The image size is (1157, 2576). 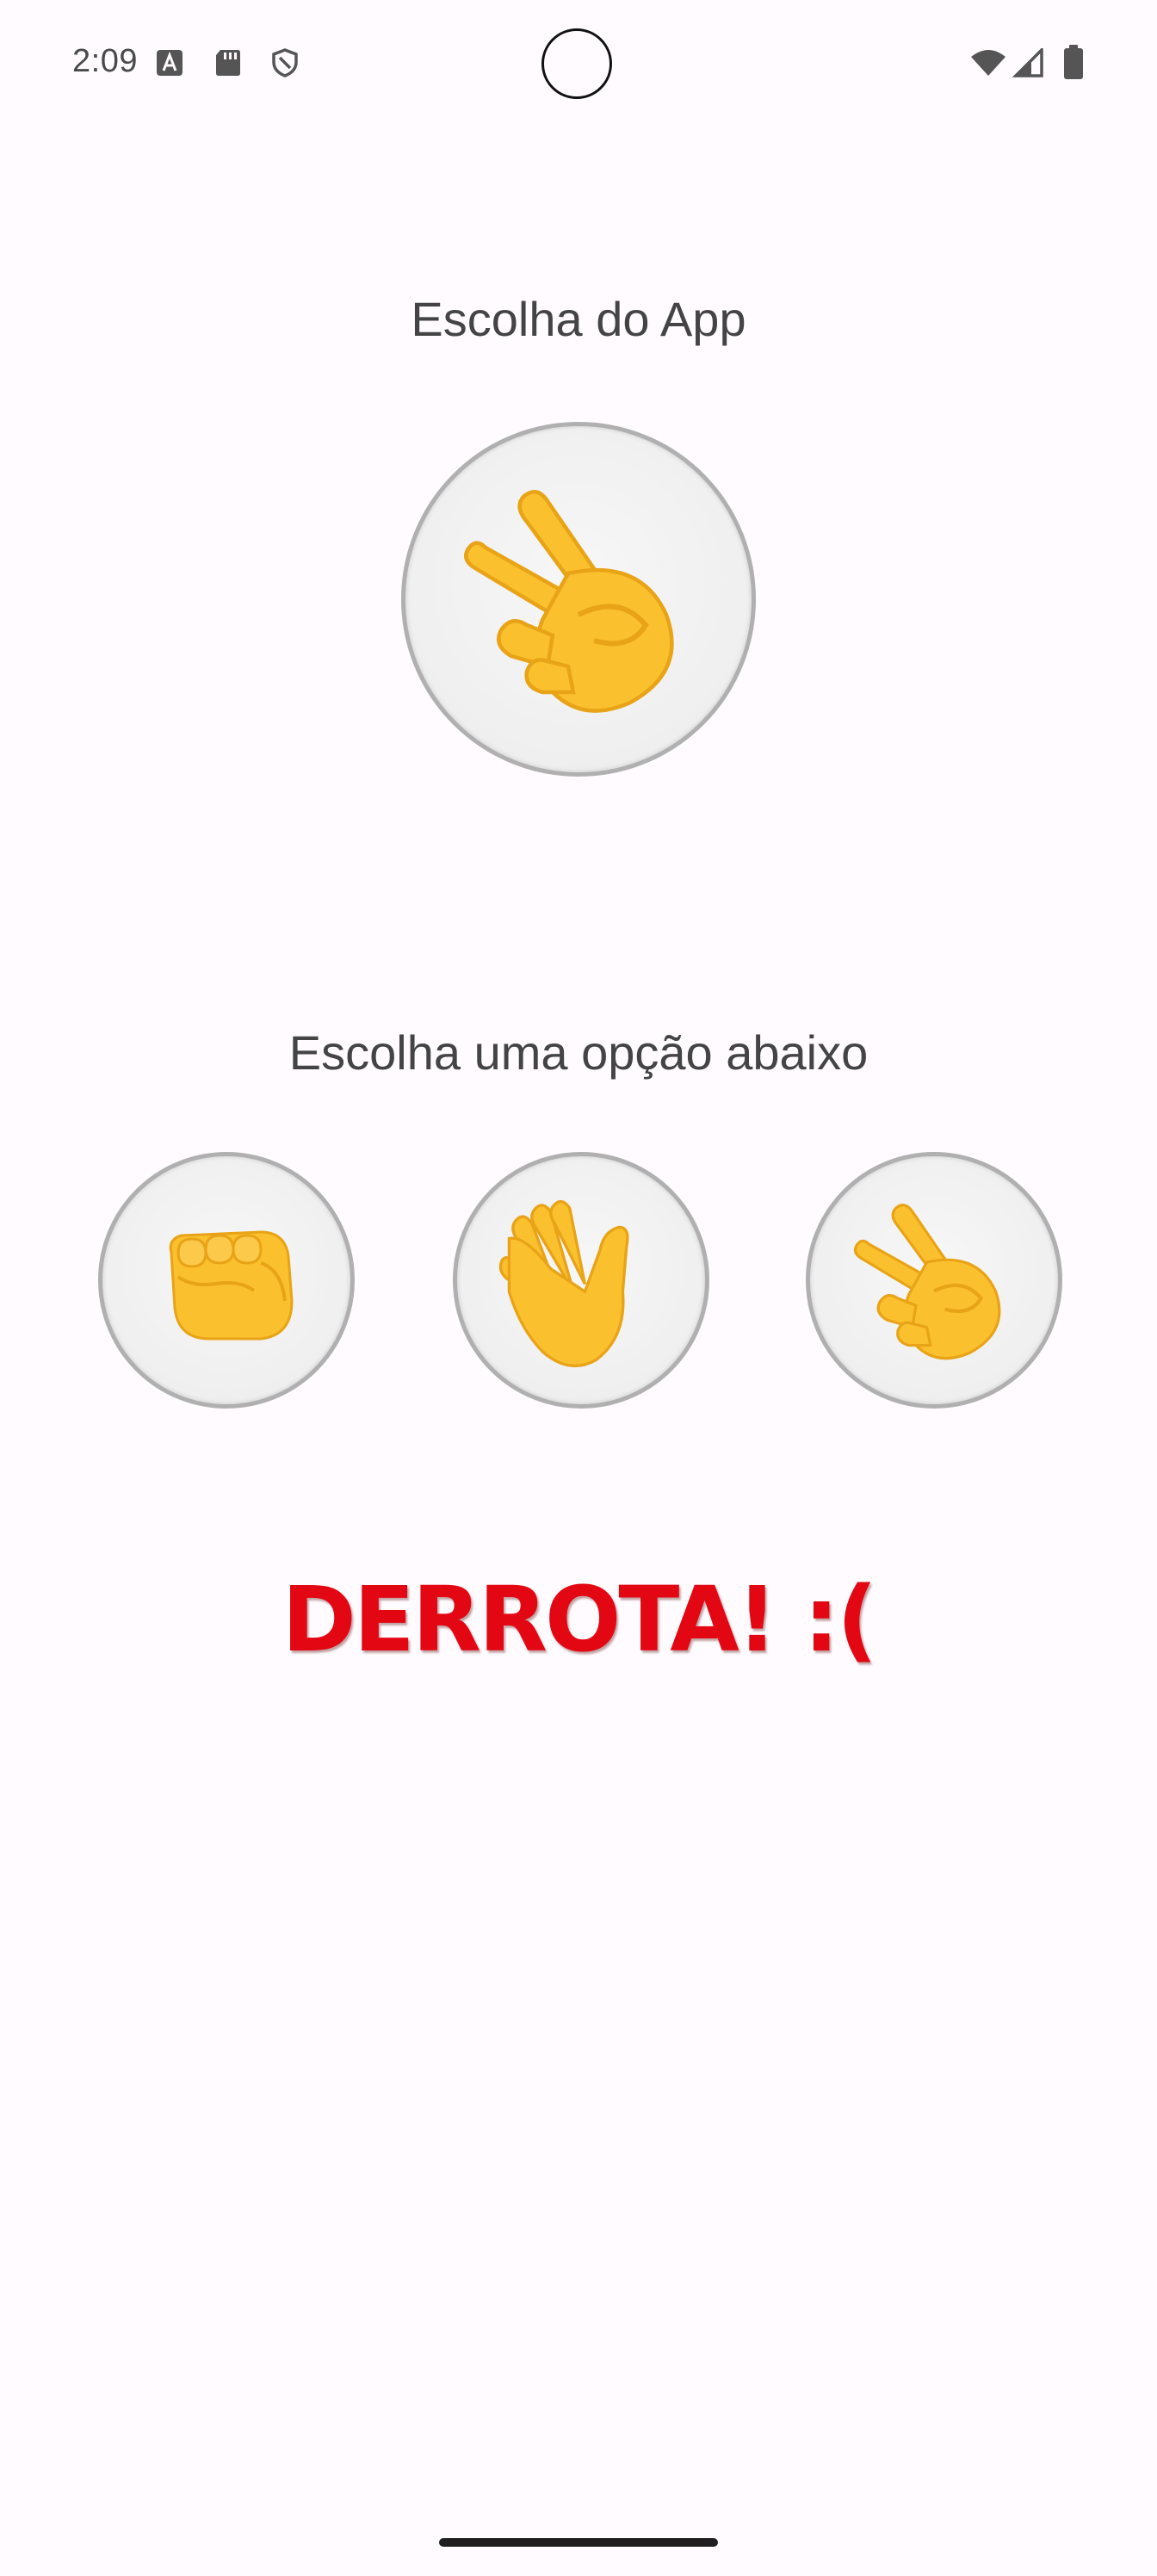 I want to click on app-choice-image, so click(x=579, y=600).